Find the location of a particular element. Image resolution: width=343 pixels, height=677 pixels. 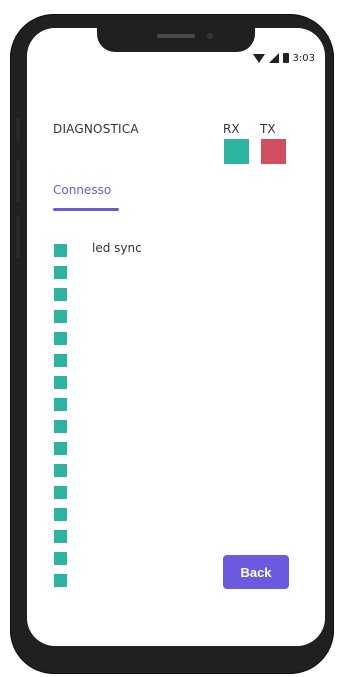

led-label: led sync is located at coordinates (117, 248).